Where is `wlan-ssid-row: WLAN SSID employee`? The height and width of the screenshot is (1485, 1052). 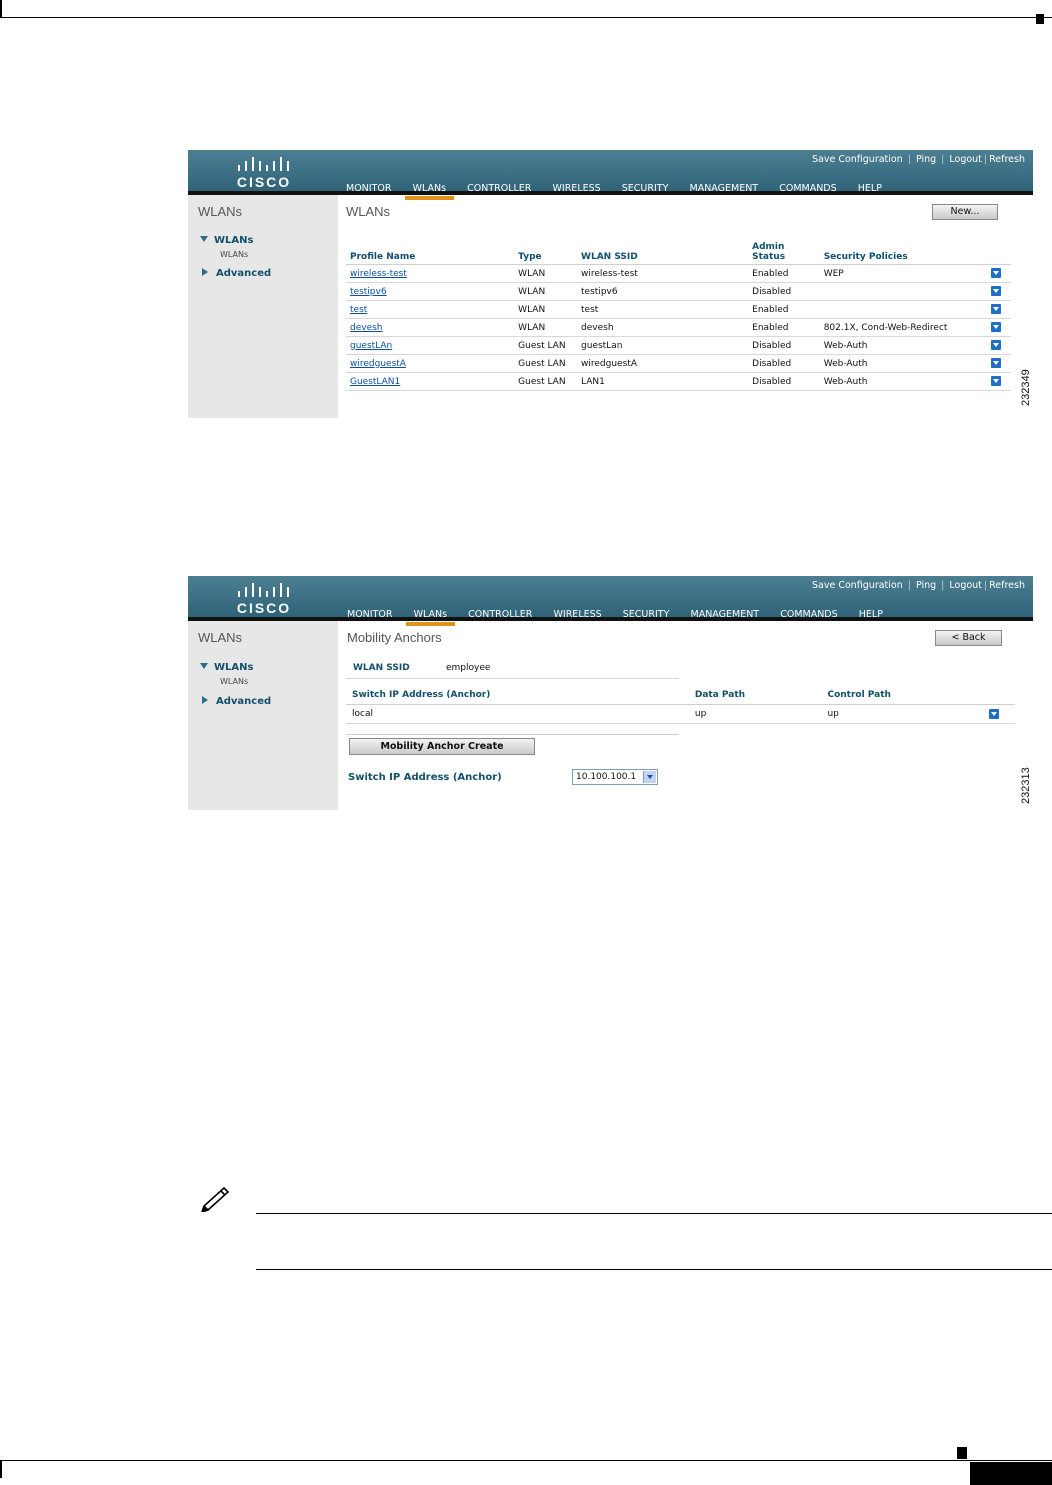 wlan-ssid-row: WLAN SSID employee is located at coordinates (512, 669).